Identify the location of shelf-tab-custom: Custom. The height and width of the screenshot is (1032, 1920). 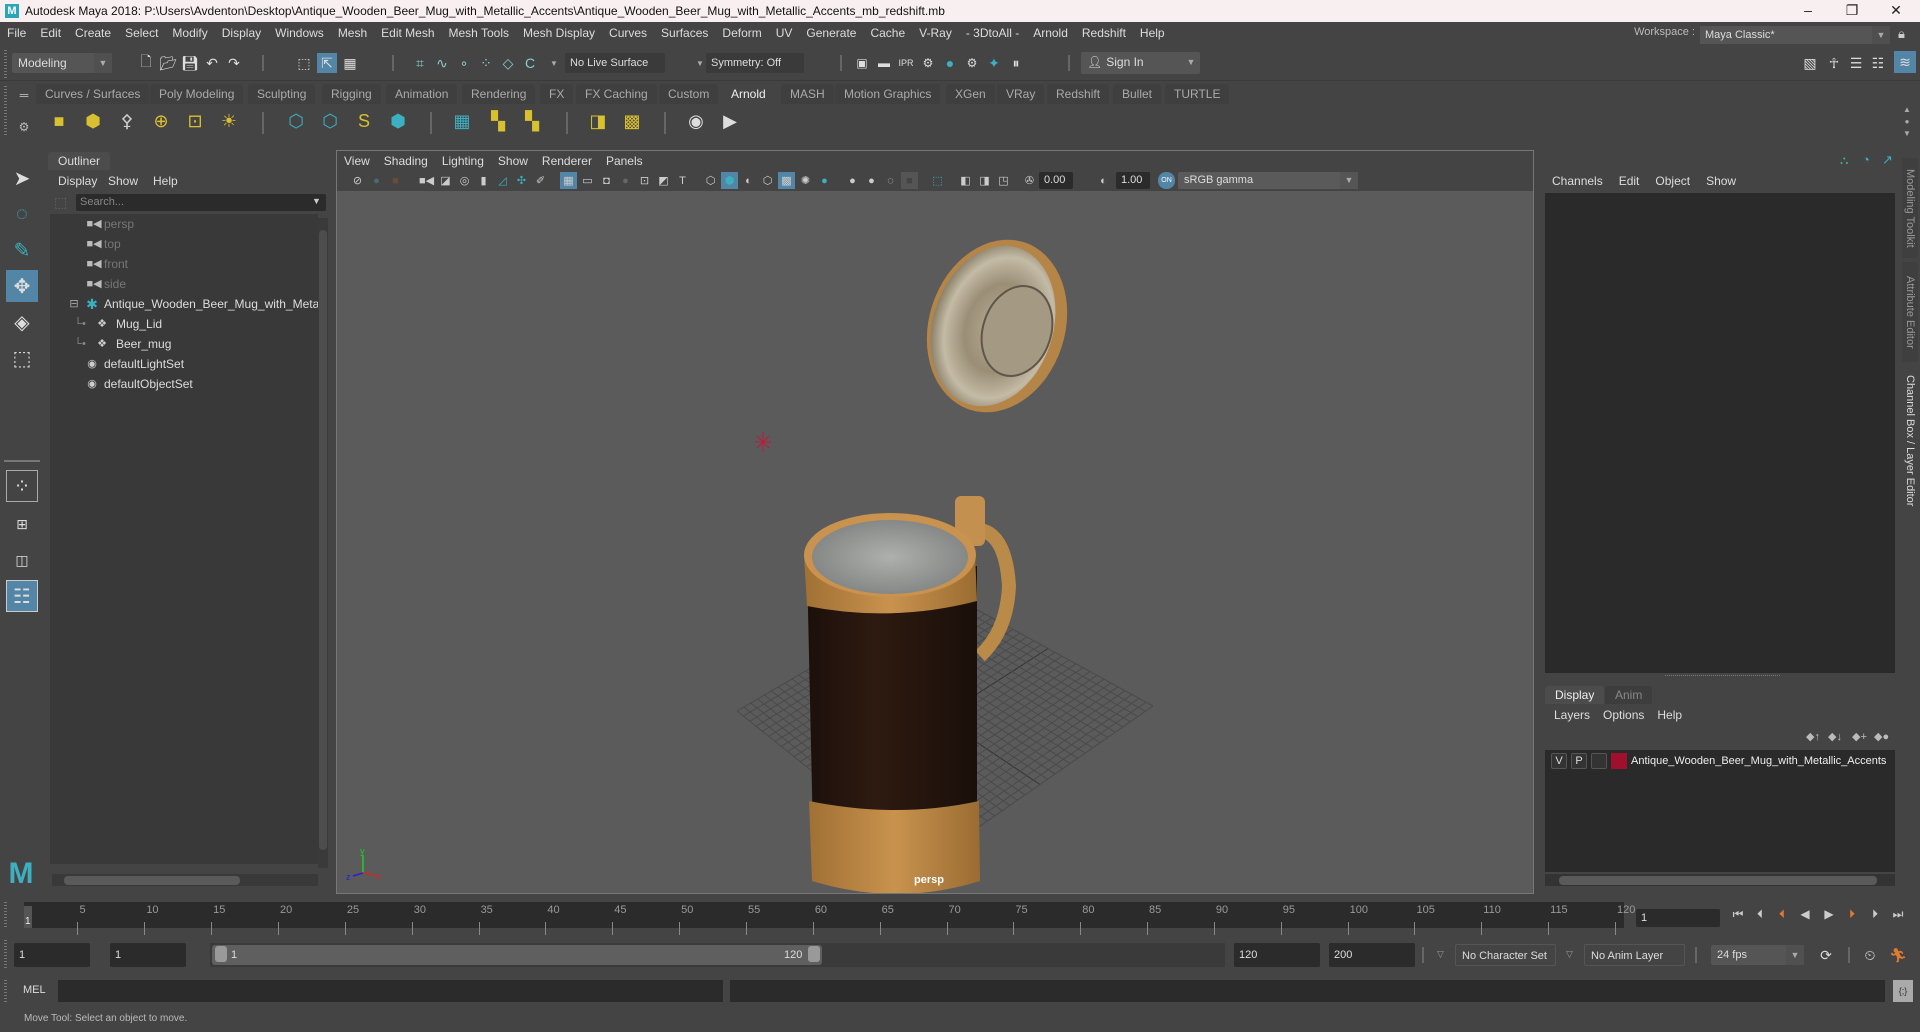
(689, 94).